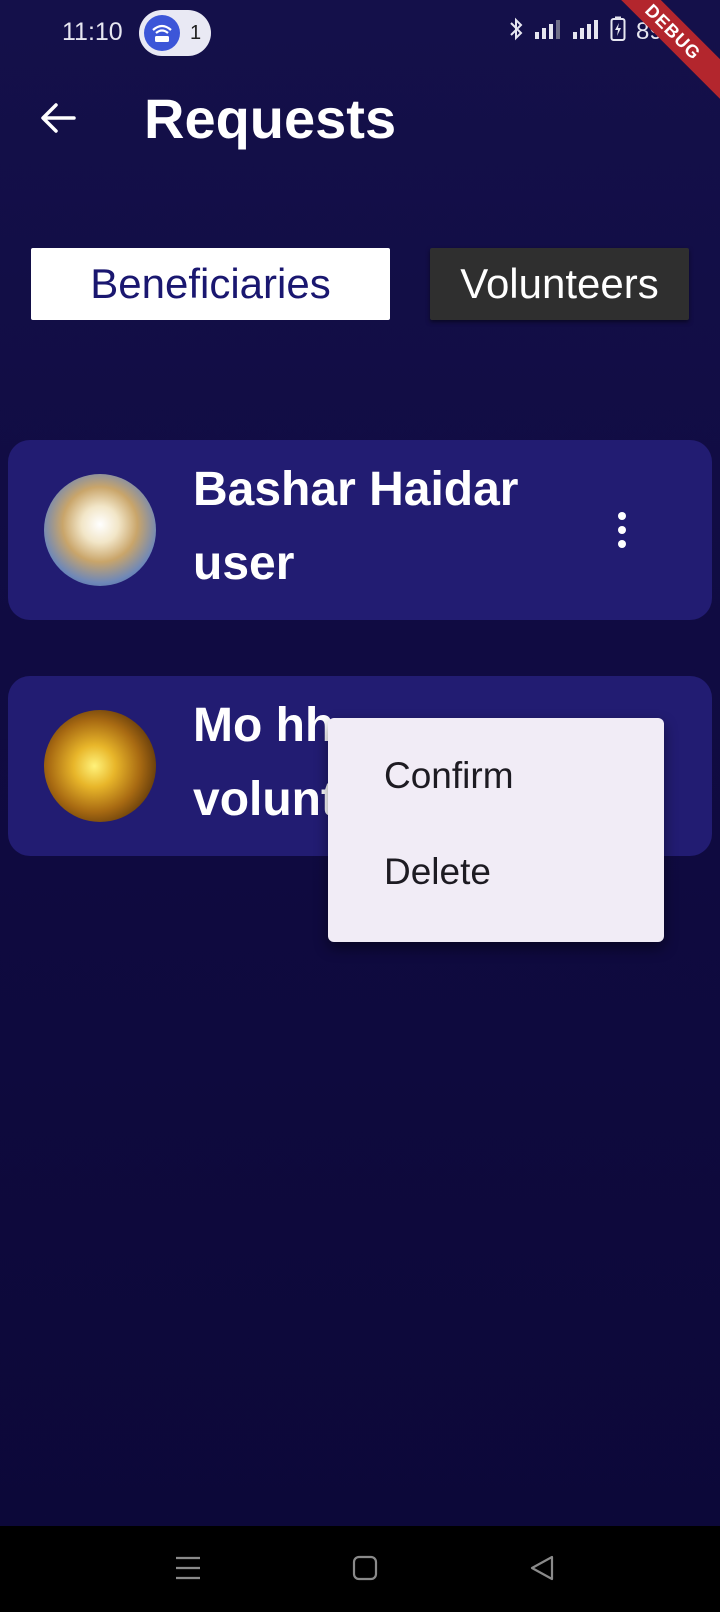  I want to click on home-button, so click(365, 1570).